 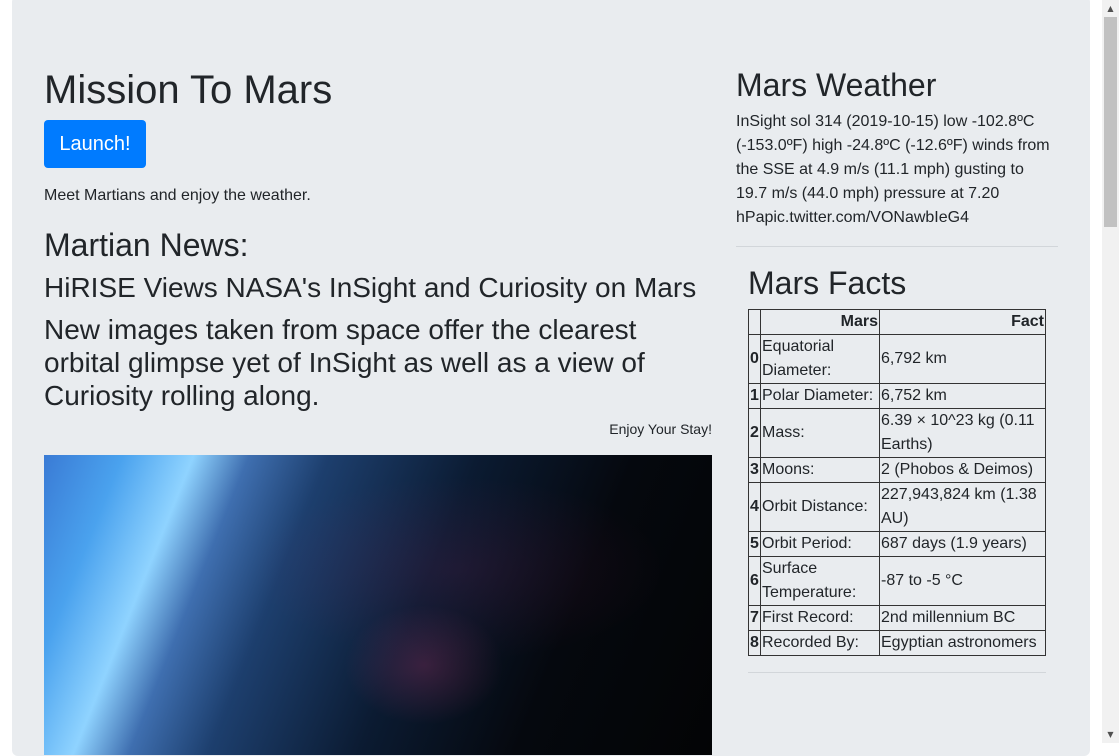 I want to click on facts-col-mars: Mars, so click(x=820, y=322).